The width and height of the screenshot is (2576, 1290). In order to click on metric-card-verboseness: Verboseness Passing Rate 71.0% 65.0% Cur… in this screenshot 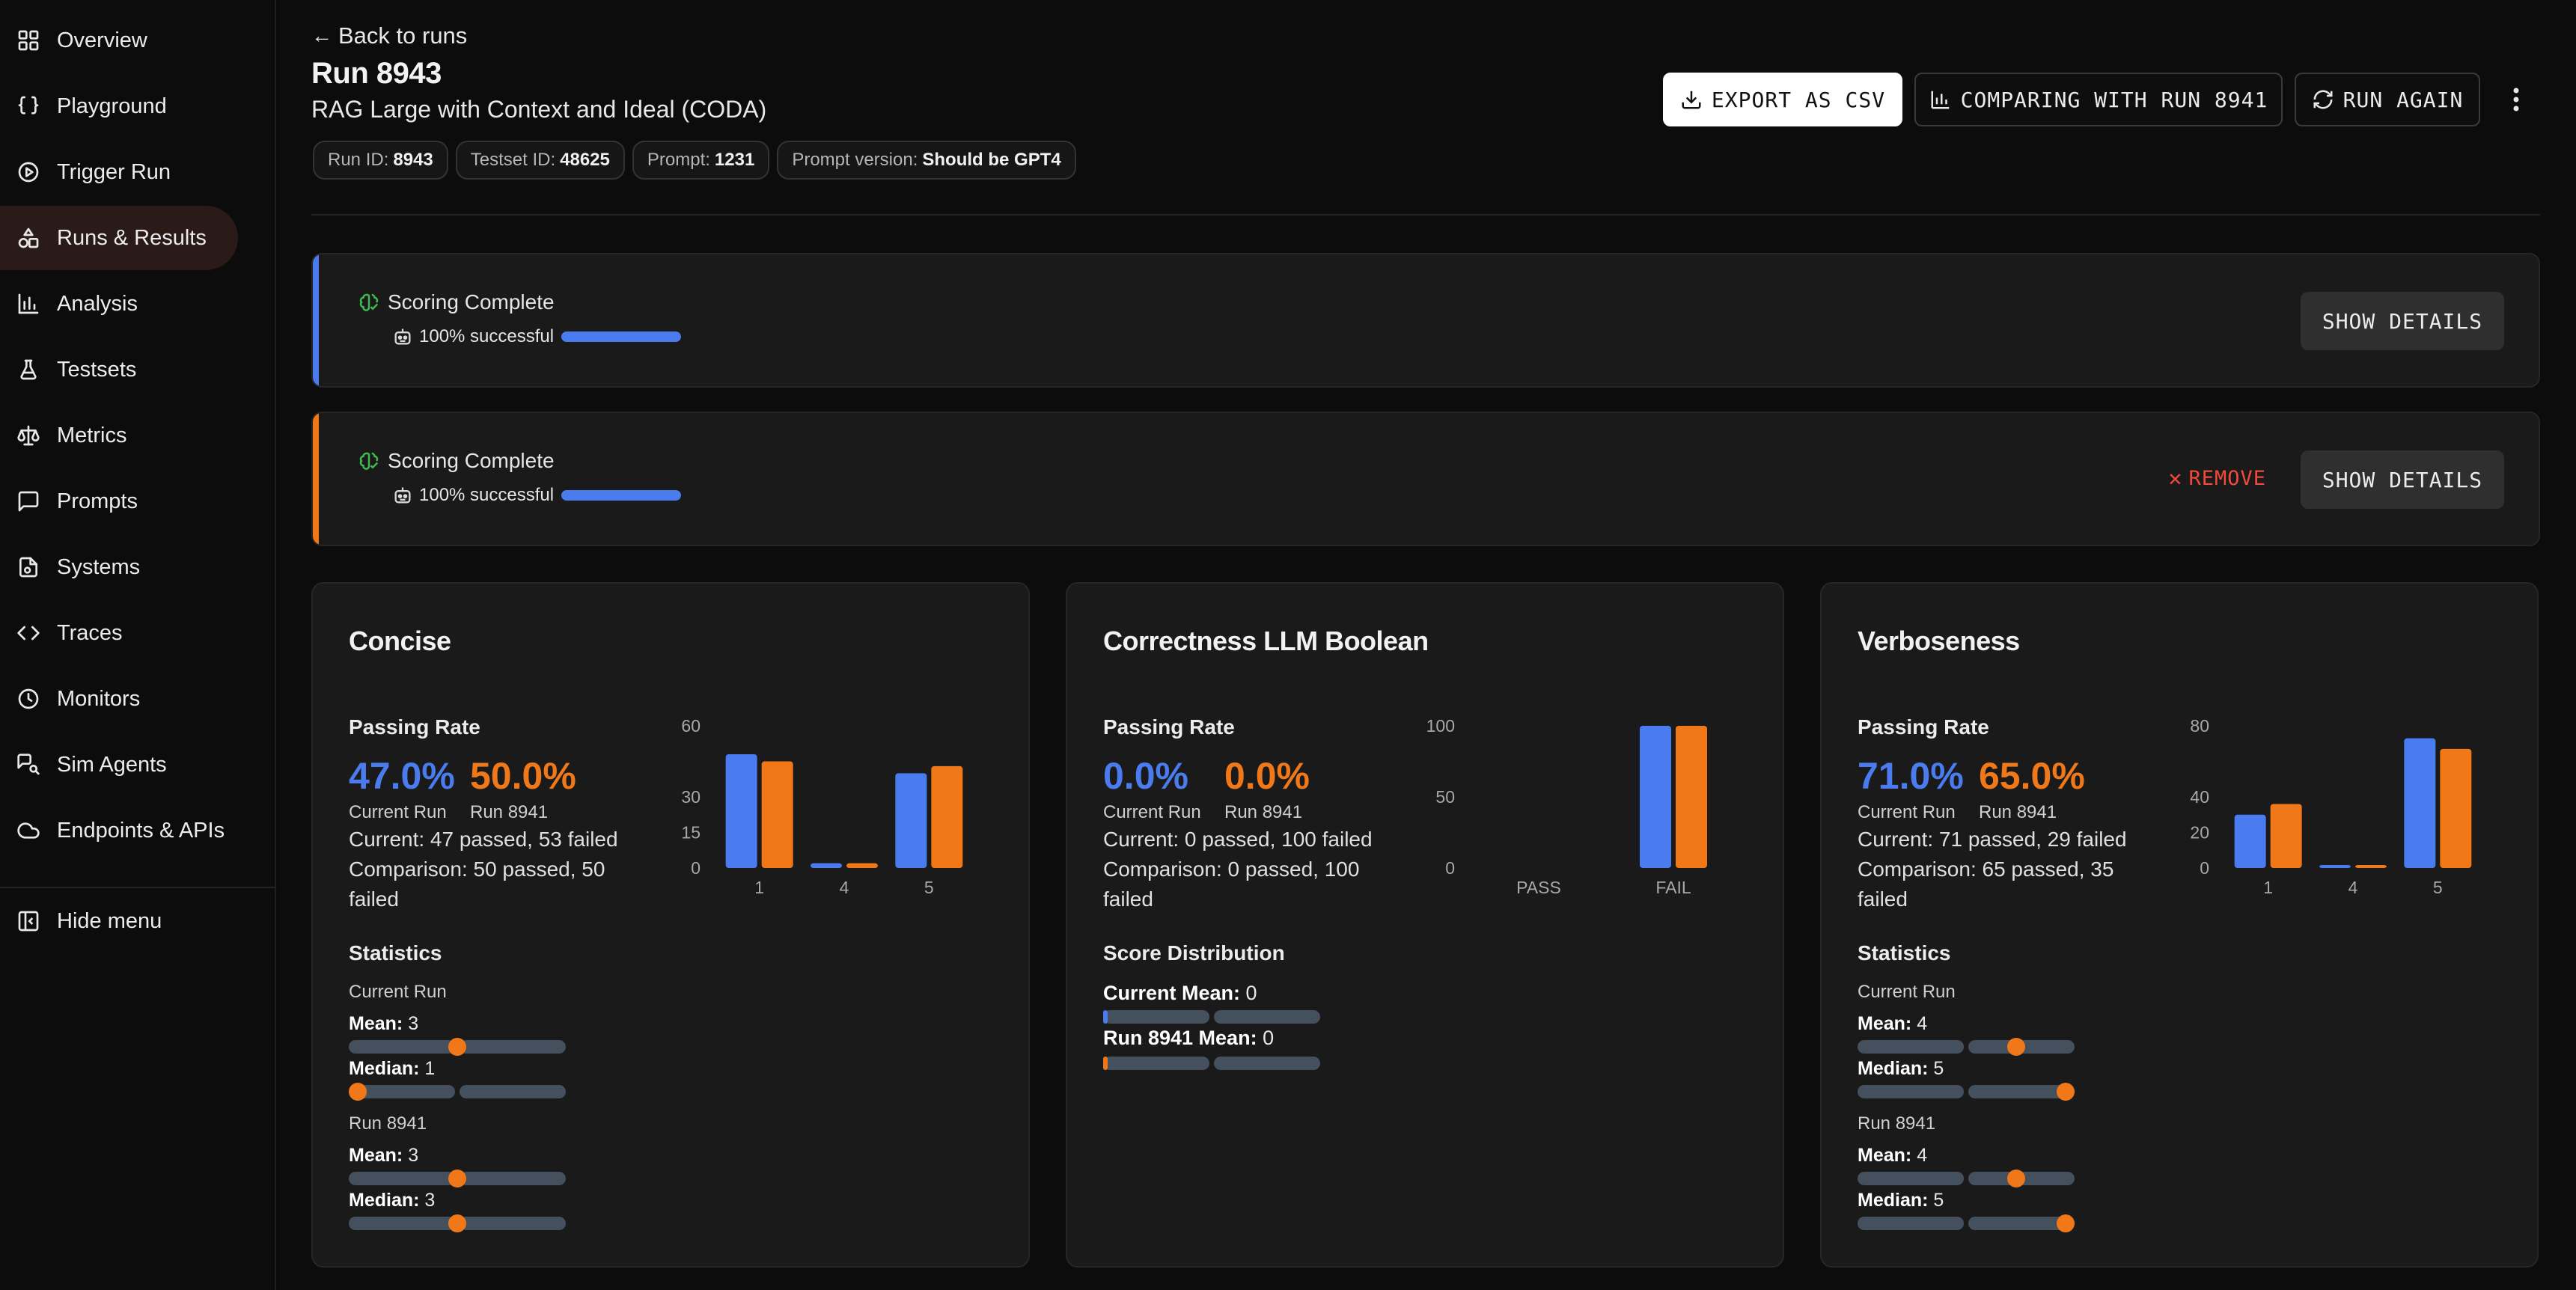, I will do `click(2179, 925)`.